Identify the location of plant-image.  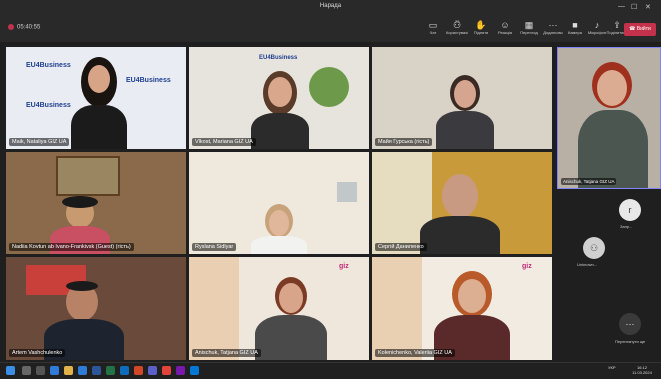
(329, 87).